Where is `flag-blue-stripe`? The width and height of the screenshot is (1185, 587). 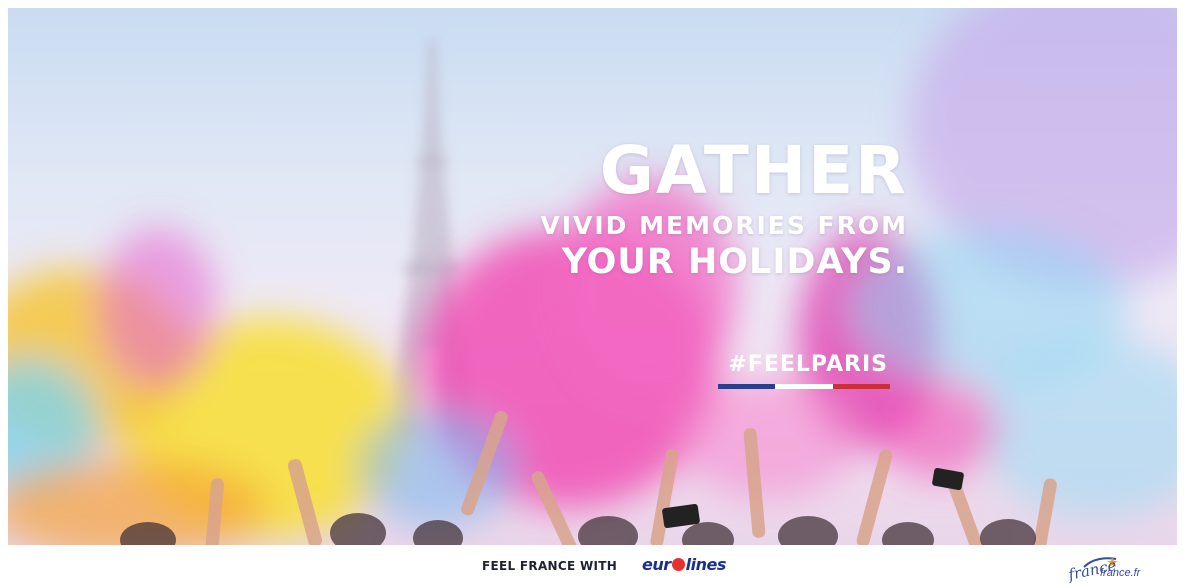 flag-blue-stripe is located at coordinates (747, 386).